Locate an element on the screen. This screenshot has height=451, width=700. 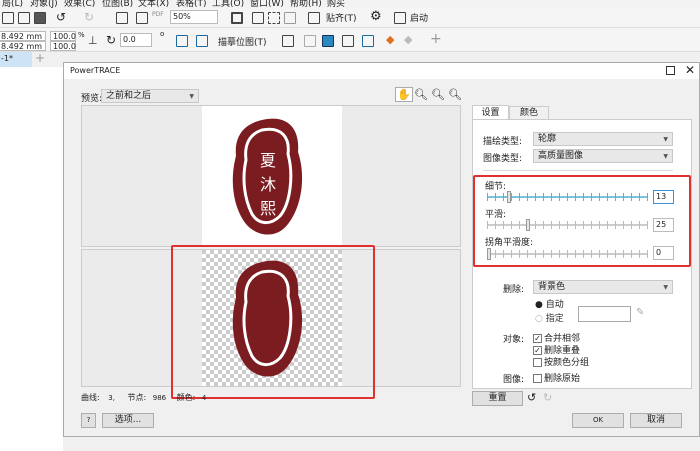
scale-x-input: 100.0 is located at coordinates (63, 36).